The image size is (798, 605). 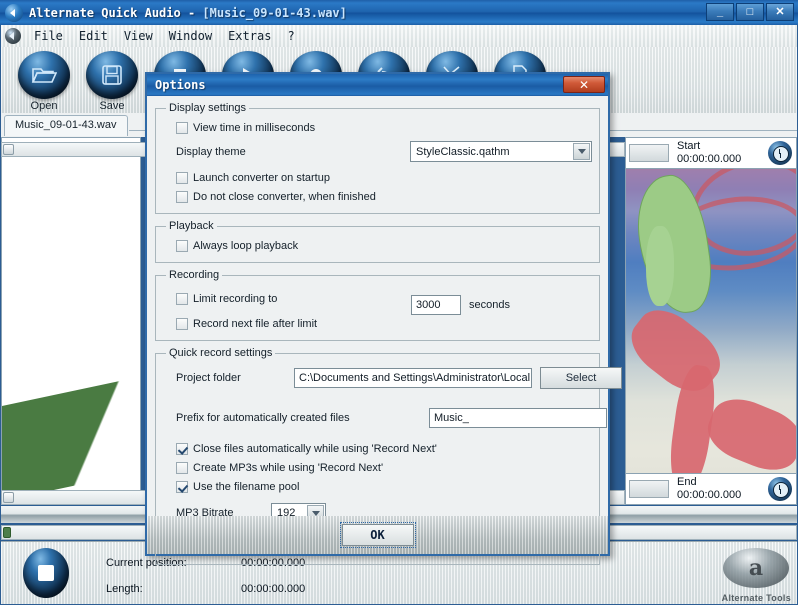 I want to click on prefix-value: Music_, so click(x=451, y=418).